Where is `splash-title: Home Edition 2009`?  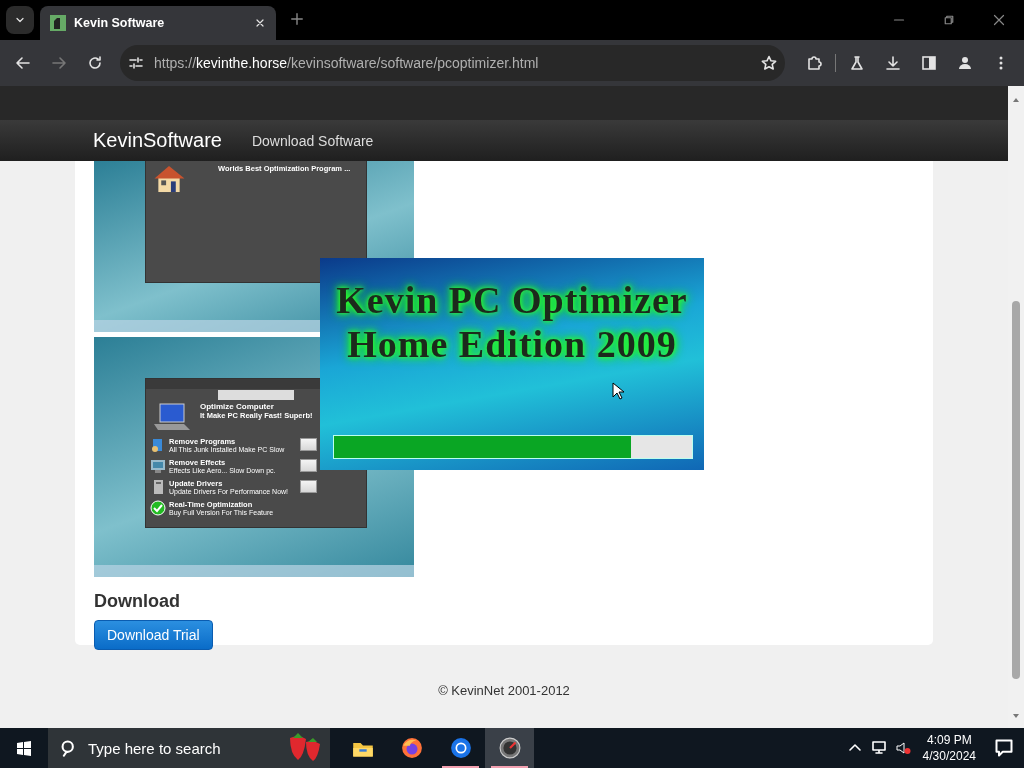
splash-title: Home Edition 2009 is located at coordinates (512, 344).